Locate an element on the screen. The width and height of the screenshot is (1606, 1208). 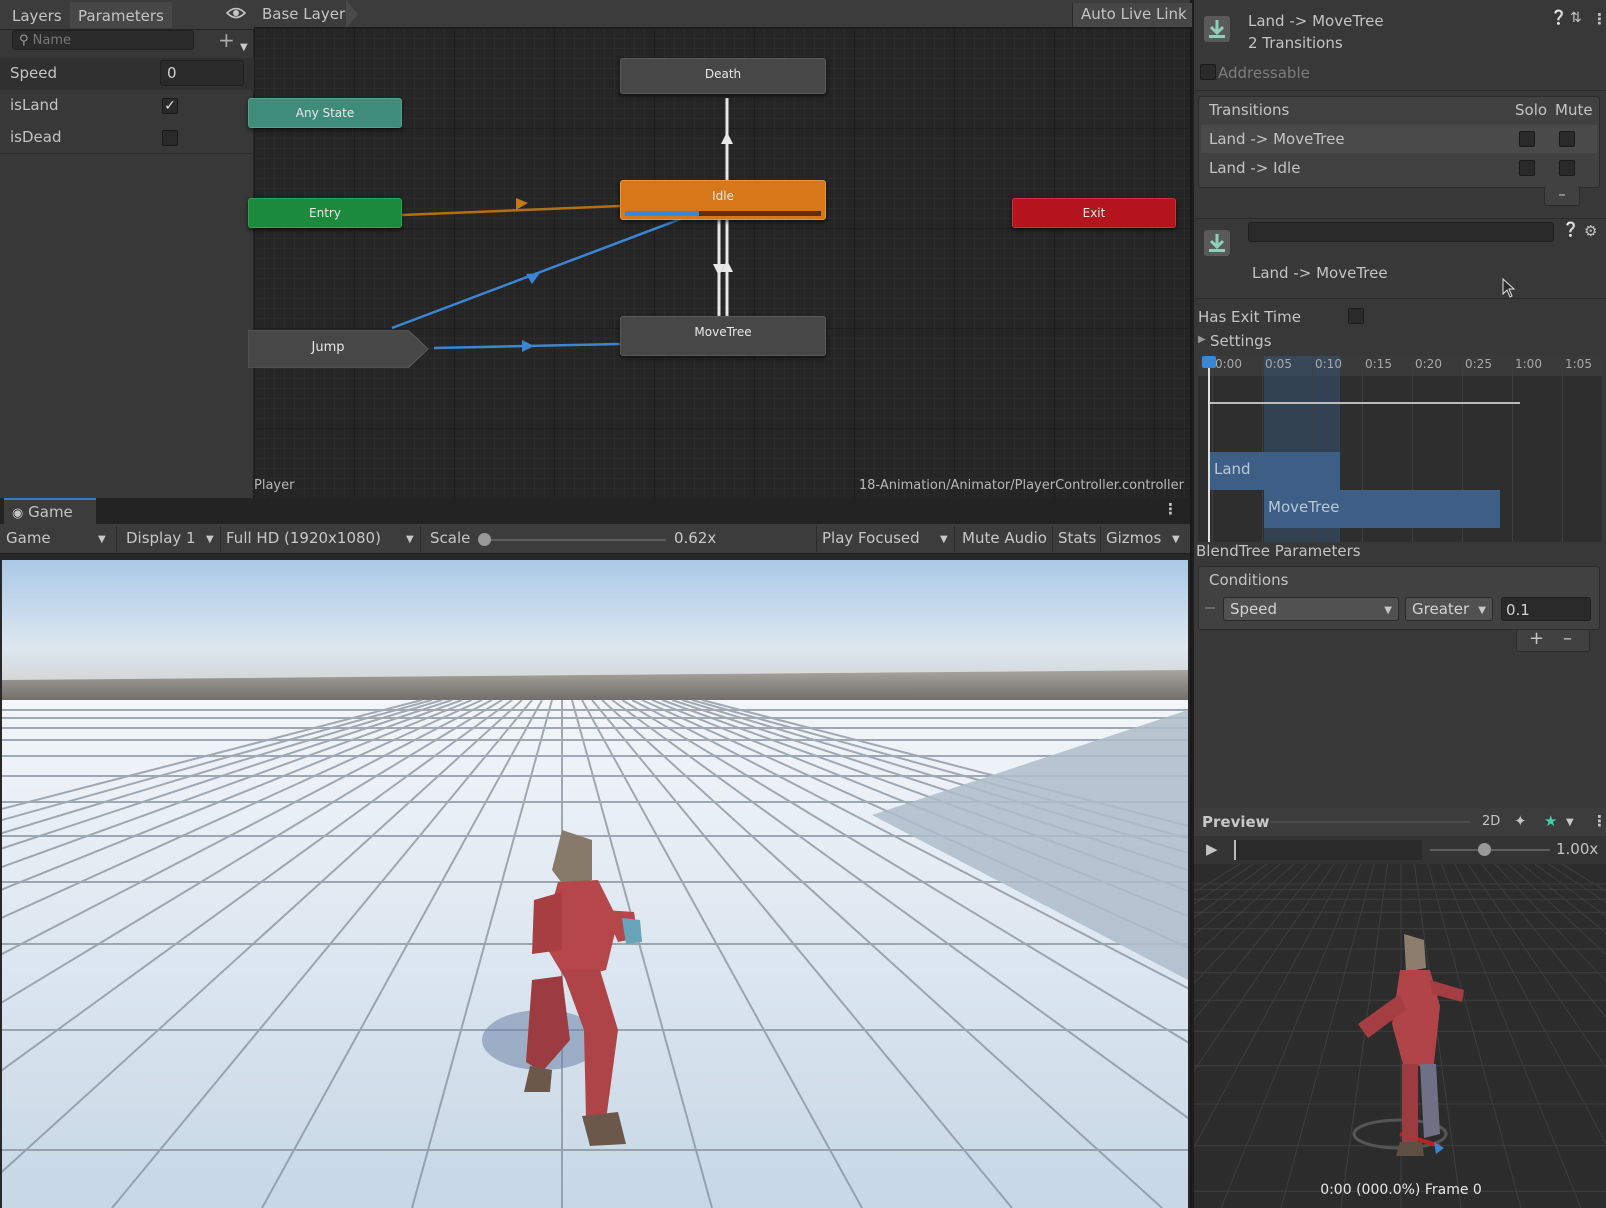
tab-parameters: Parameters is located at coordinates (121, 15).